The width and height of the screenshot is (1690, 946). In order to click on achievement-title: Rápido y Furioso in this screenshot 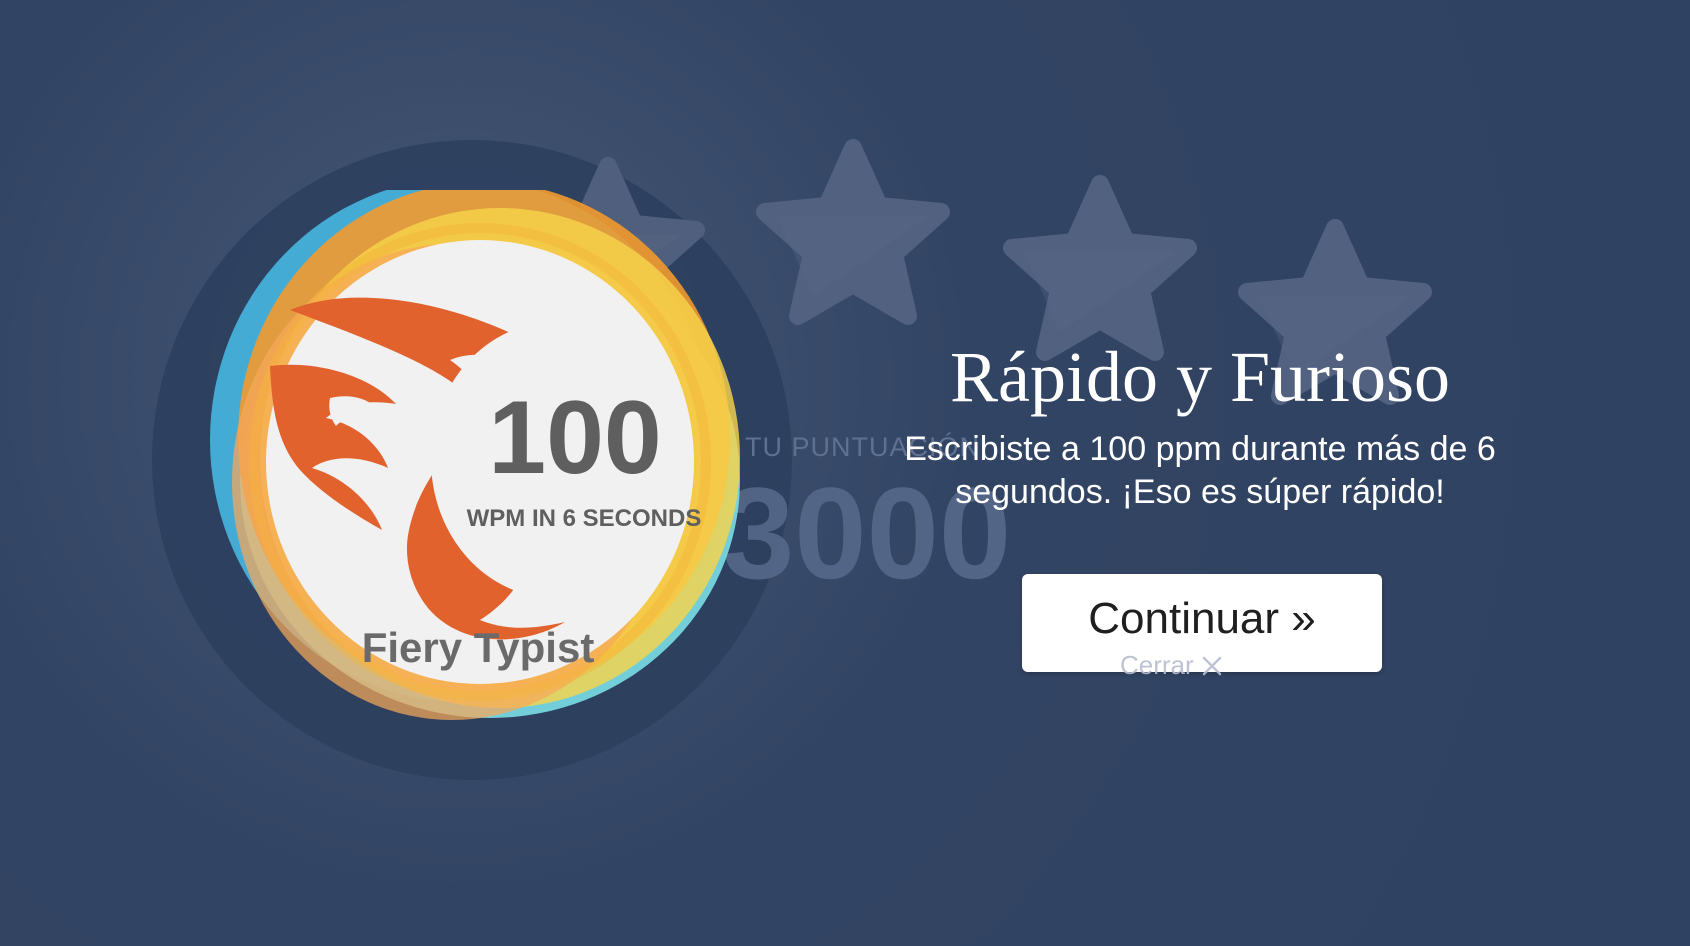, I will do `click(1200, 377)`.